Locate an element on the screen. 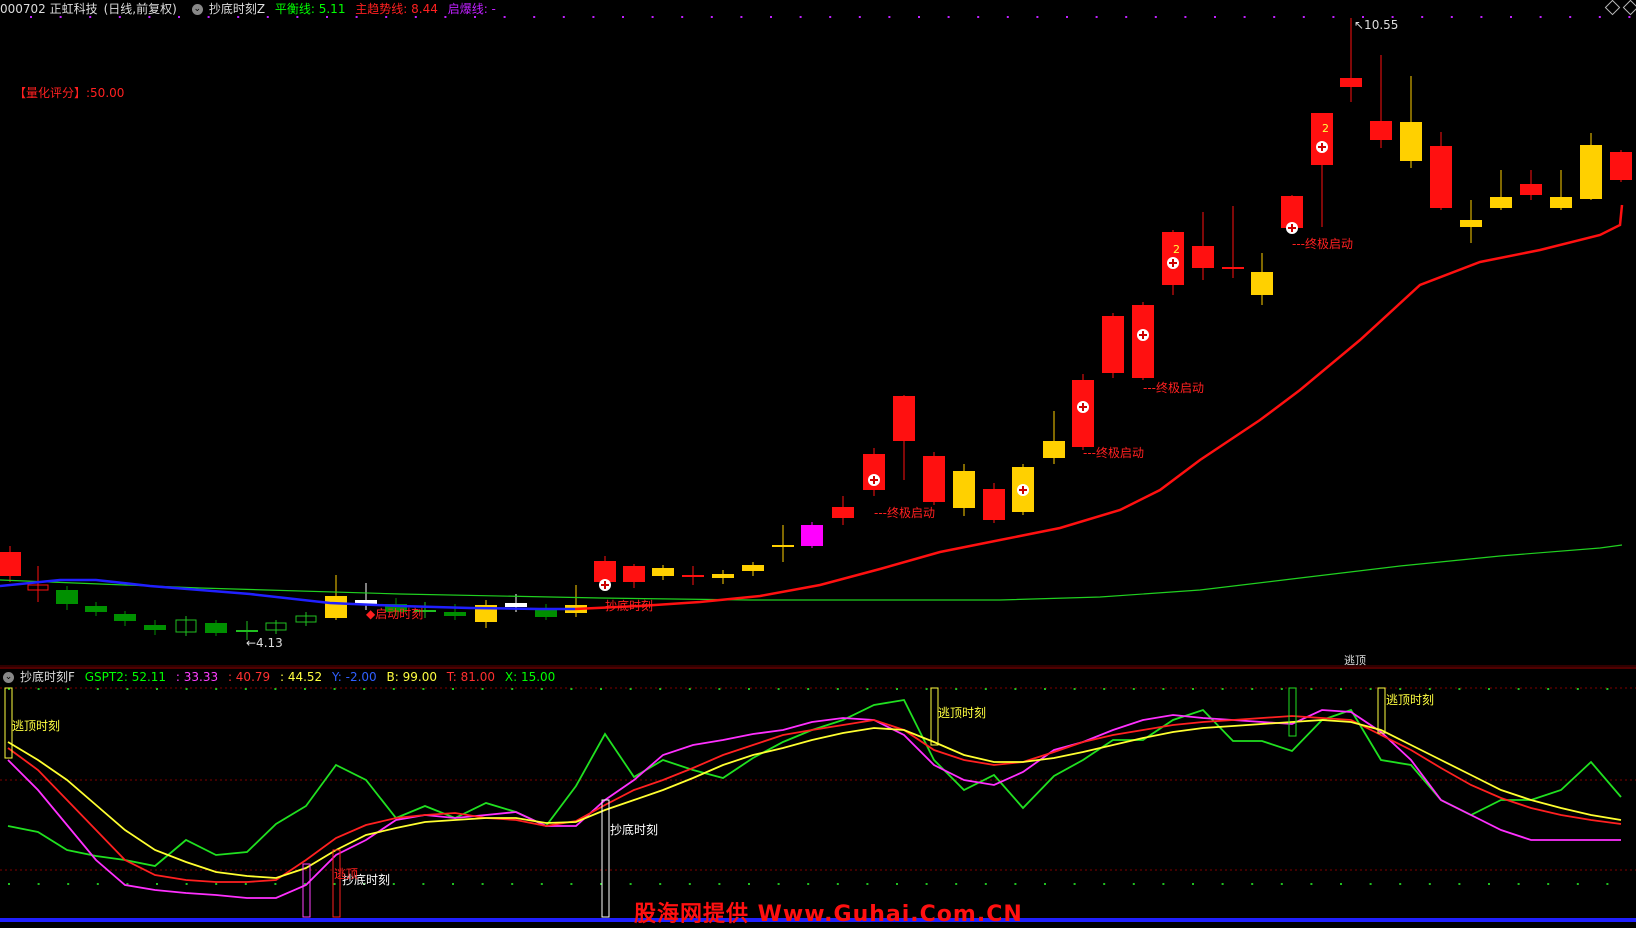  watermark: 股海网提供 Www.Guhai.Com.CN is located at coordinates (828, 914).